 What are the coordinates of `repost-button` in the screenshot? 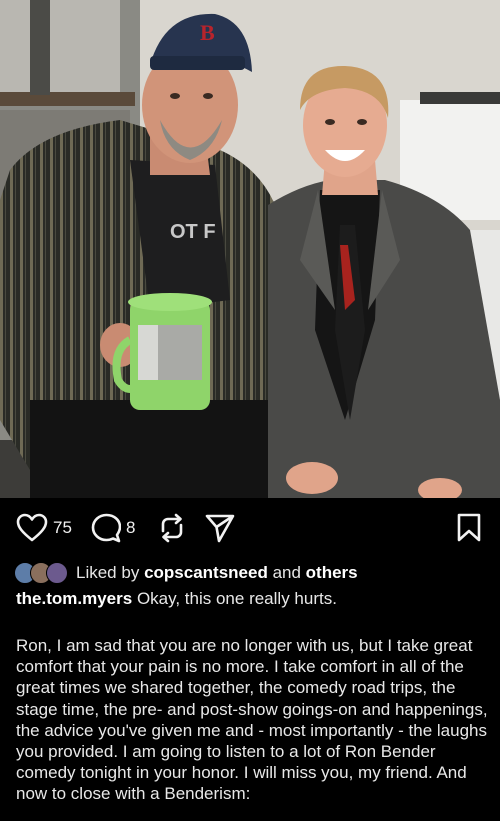 It's located at (172, 528).